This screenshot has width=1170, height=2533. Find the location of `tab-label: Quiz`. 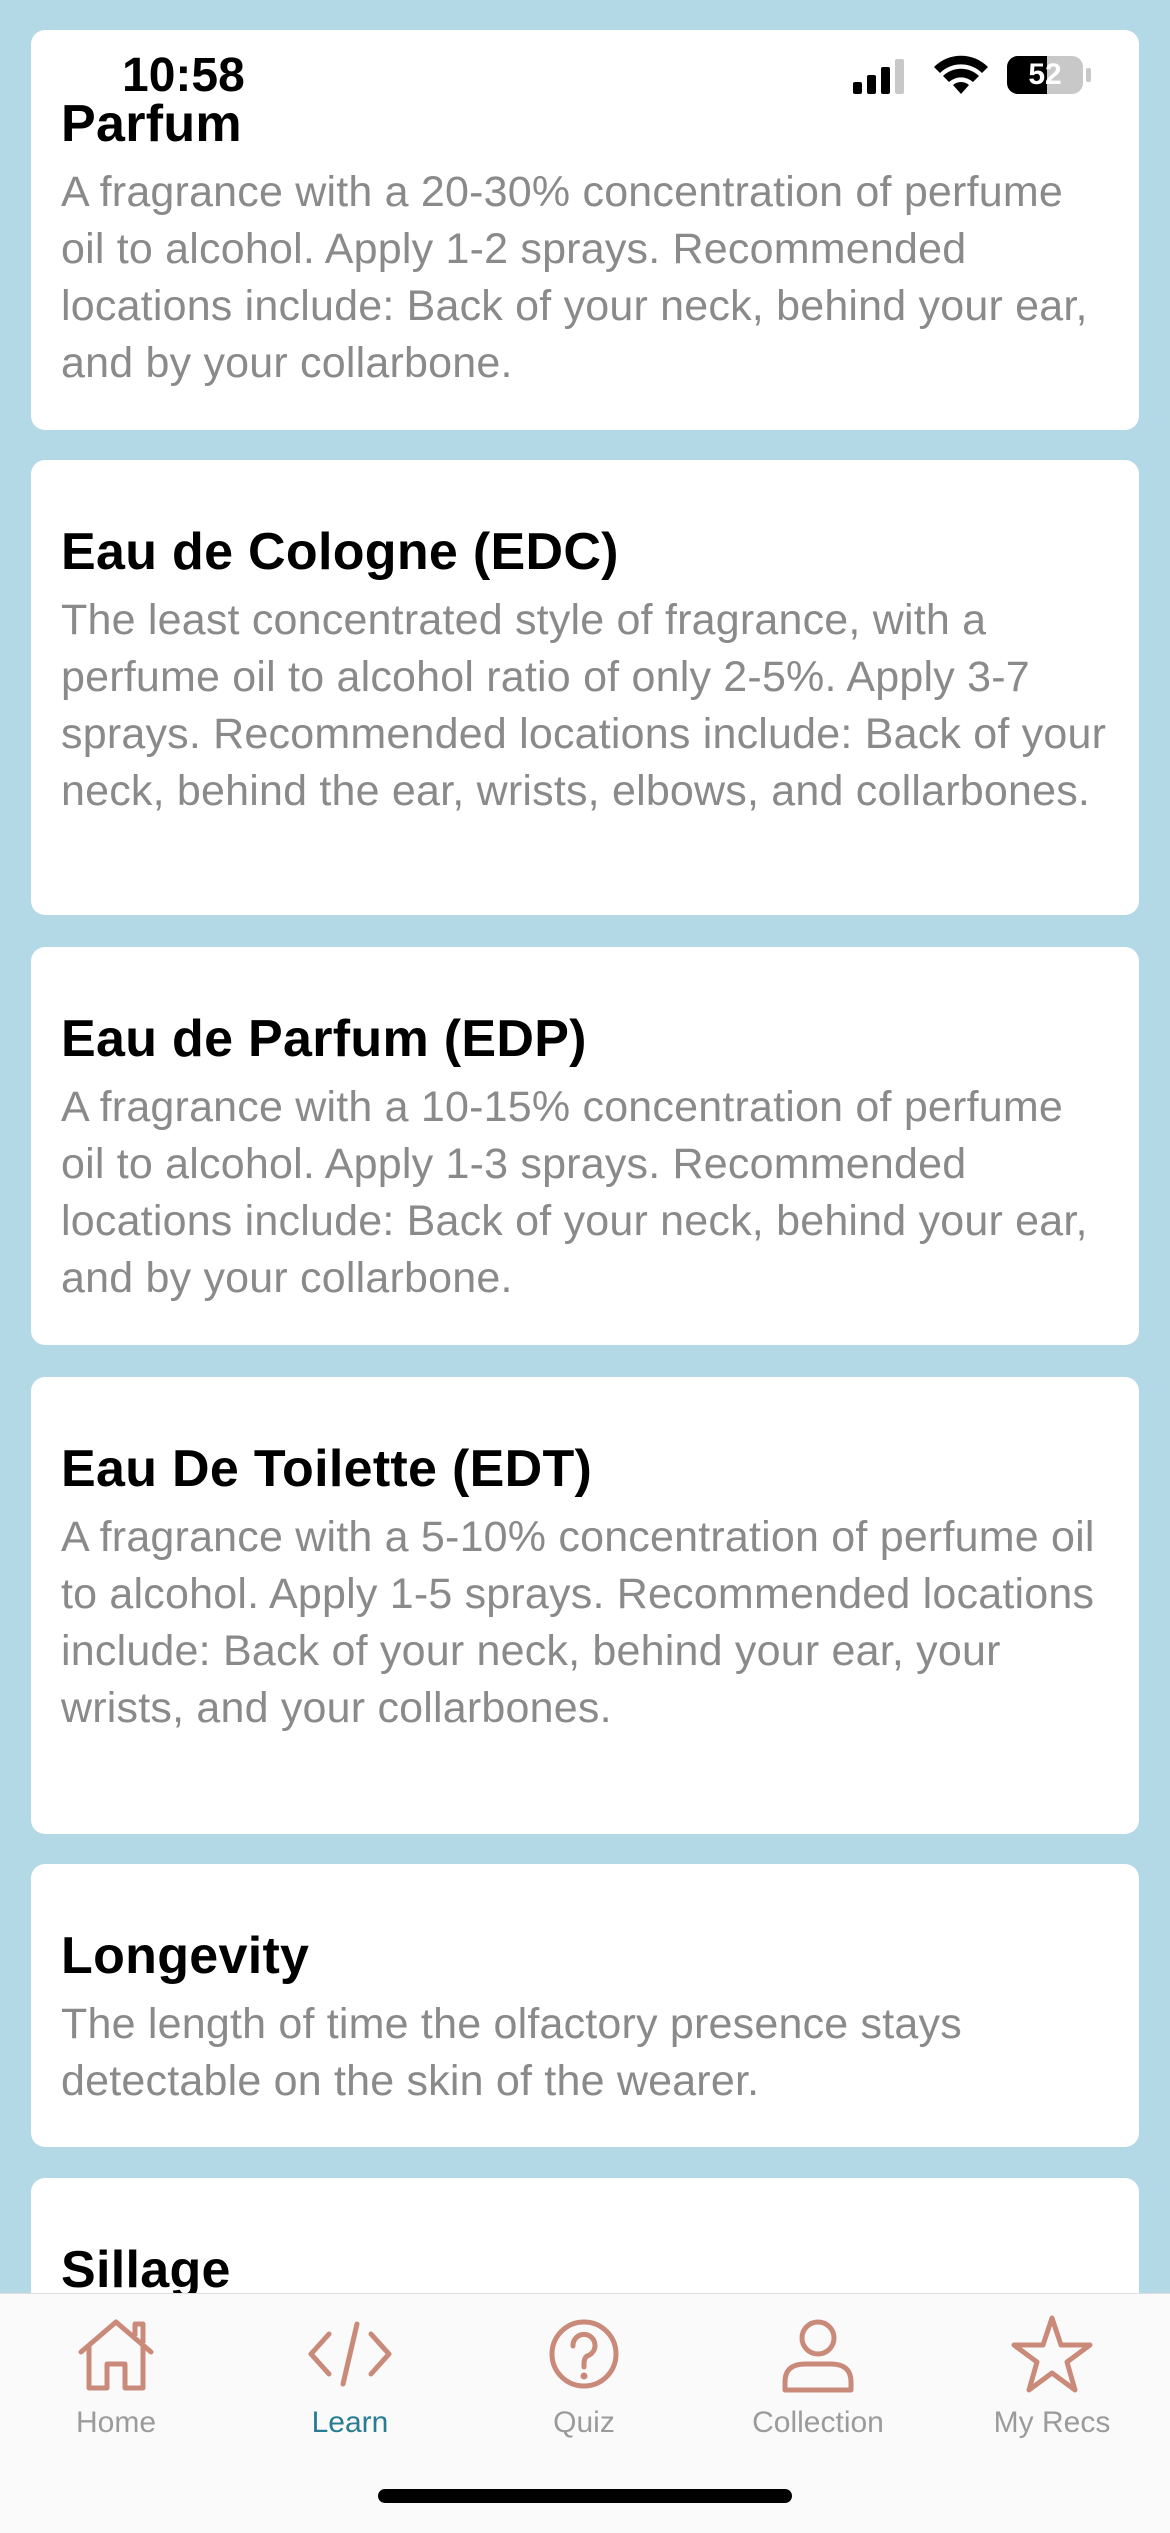

tab-label: Quiz is located at coordinates (584, 2422).